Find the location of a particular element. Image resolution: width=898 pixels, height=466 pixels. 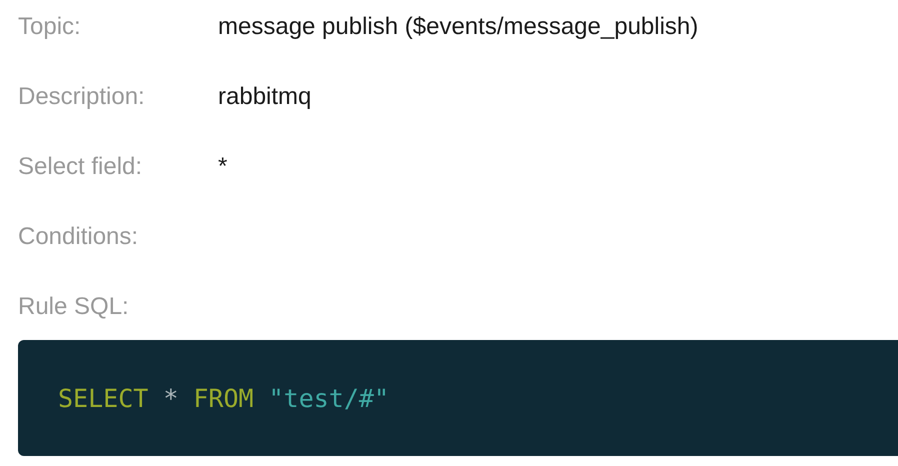

field-label: Topic: is located at coordinates (50, 27).